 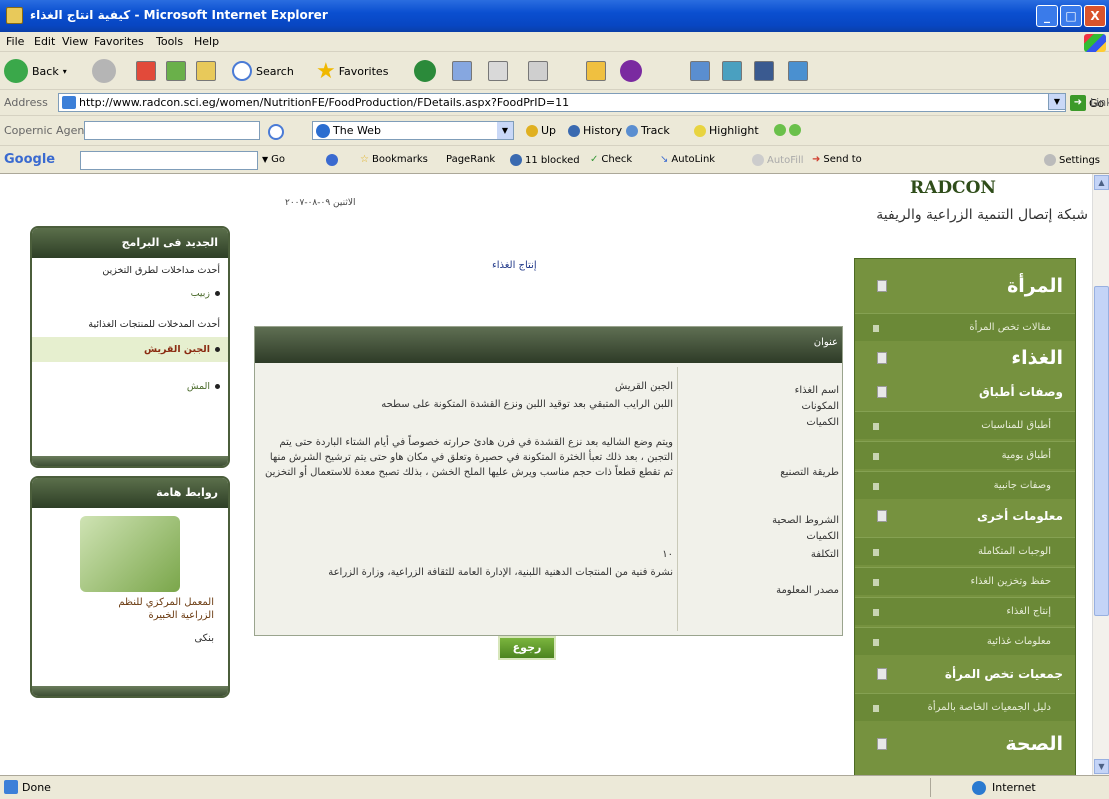 What do you see at coordinates (734, 130) in the screenshot?
I see `highlight-label: Highlight` at bounding box center [734, 130].